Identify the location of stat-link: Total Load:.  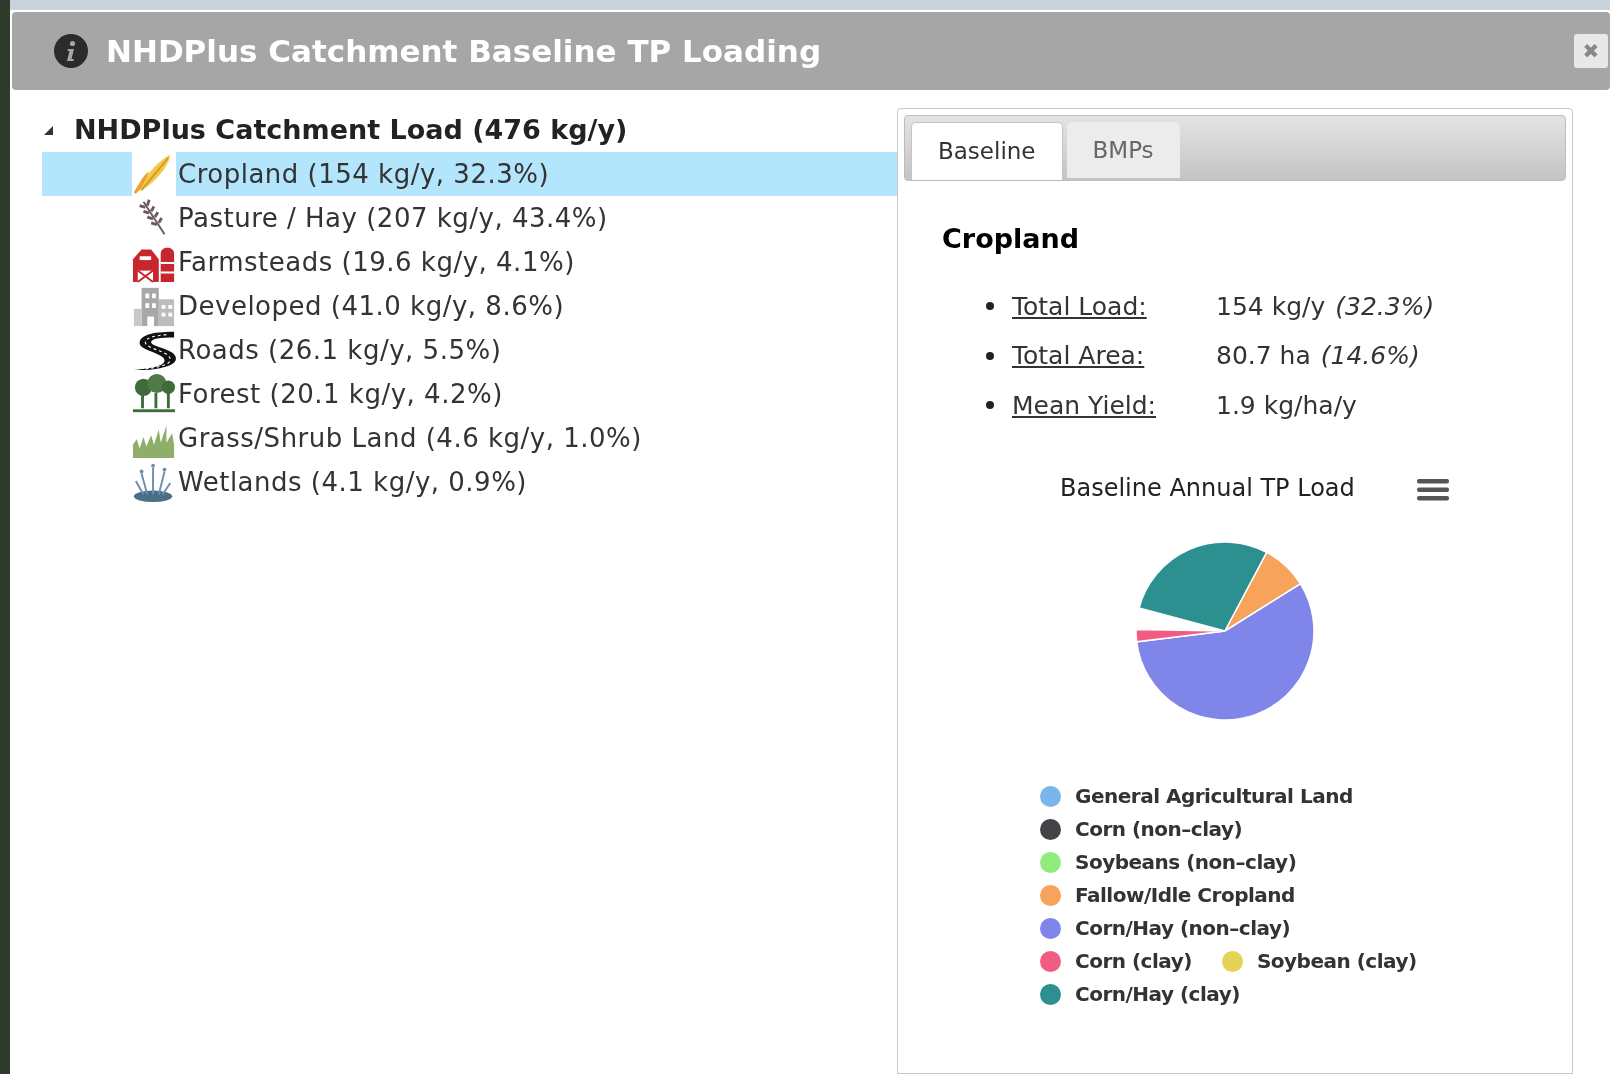
(1114, 306).